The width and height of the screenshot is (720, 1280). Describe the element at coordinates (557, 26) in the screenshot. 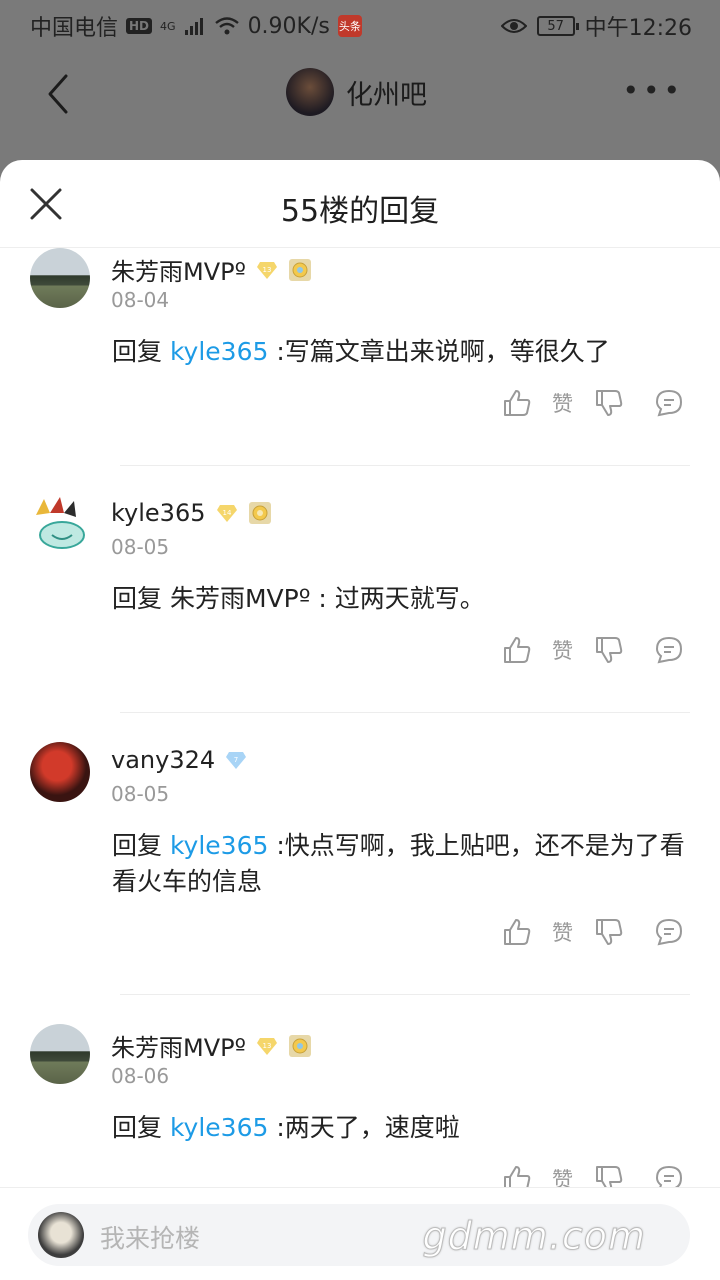

I see `battery-icon: 57` at that location.